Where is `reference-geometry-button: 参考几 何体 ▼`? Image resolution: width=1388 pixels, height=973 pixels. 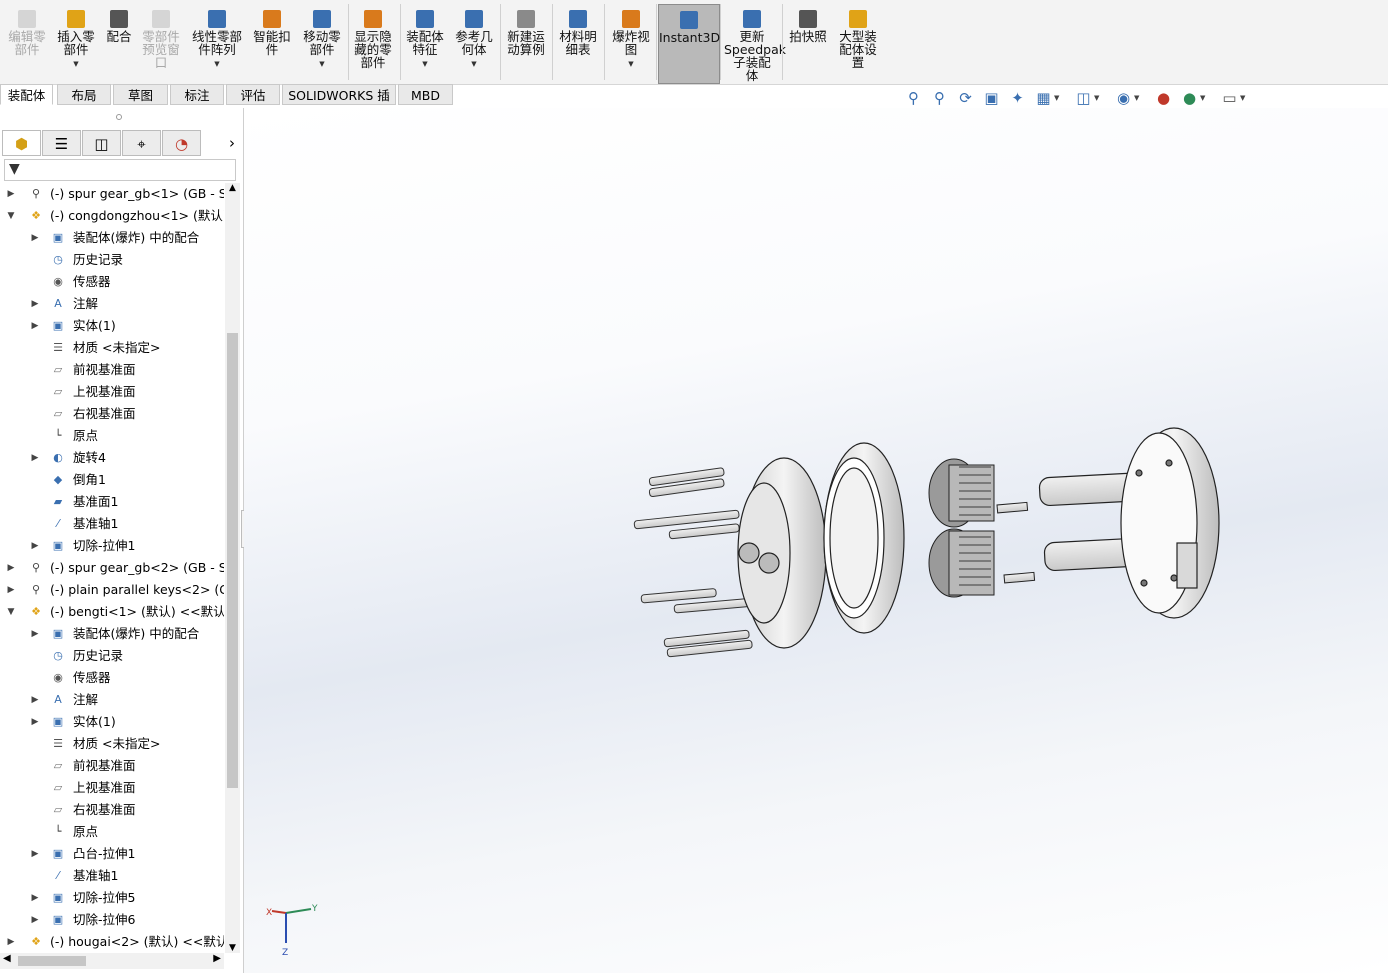
reference-geometry-button: 参考几 何体 ▼ is located at coordinates (474, 43).